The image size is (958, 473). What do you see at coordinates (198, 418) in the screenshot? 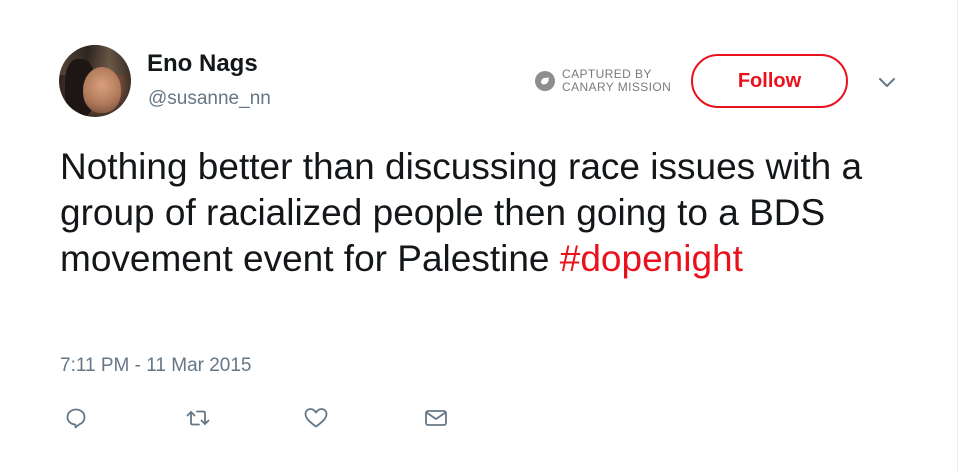
I see `retweet-icon` at bounding box center [198, 418].